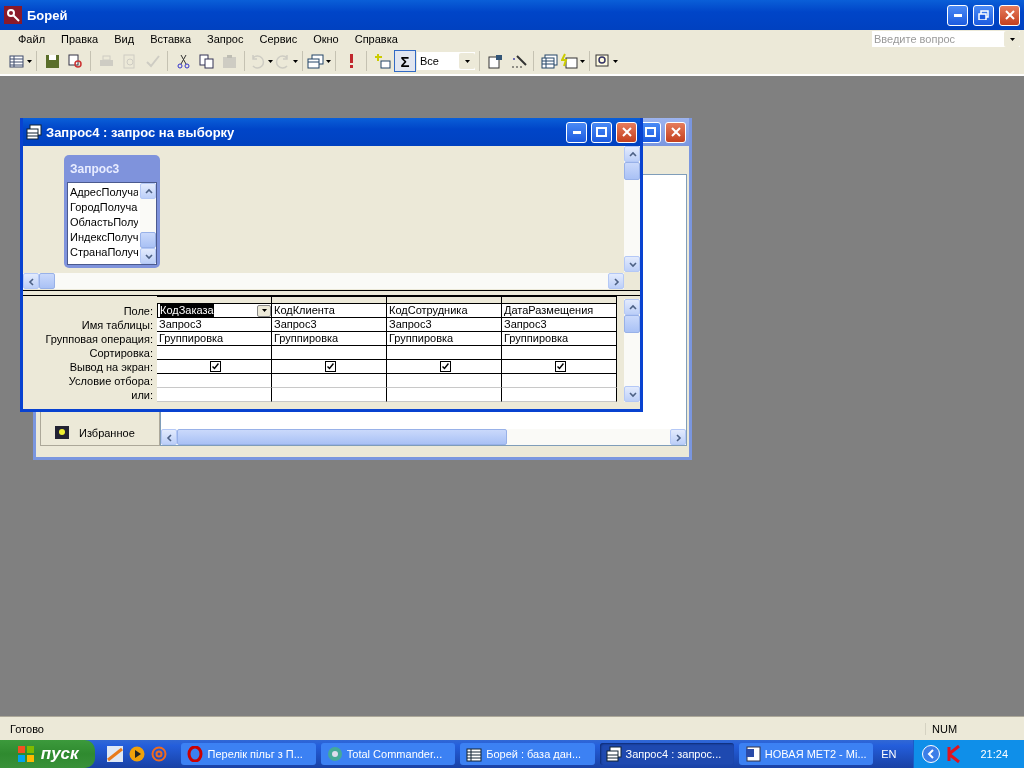  Describe the element at coordinates (315, 61) in the screenshot. I see `windows-icon` at that location.